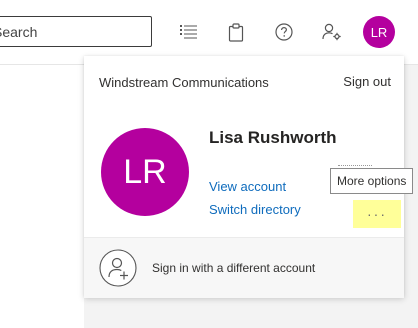 This screenshot has width=418, height=328. What do you see at coordinates (145, 172) in the screenshot?
I see `profile-avatar: LR` at bounding box center [145, 172].